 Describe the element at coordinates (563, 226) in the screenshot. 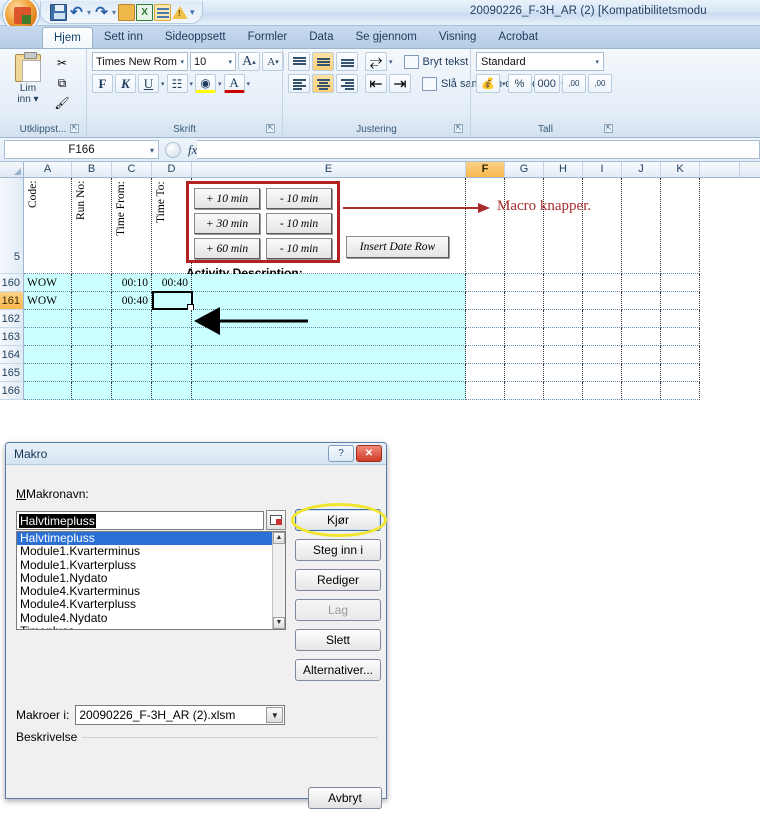

I see `cell-h5` at that location.